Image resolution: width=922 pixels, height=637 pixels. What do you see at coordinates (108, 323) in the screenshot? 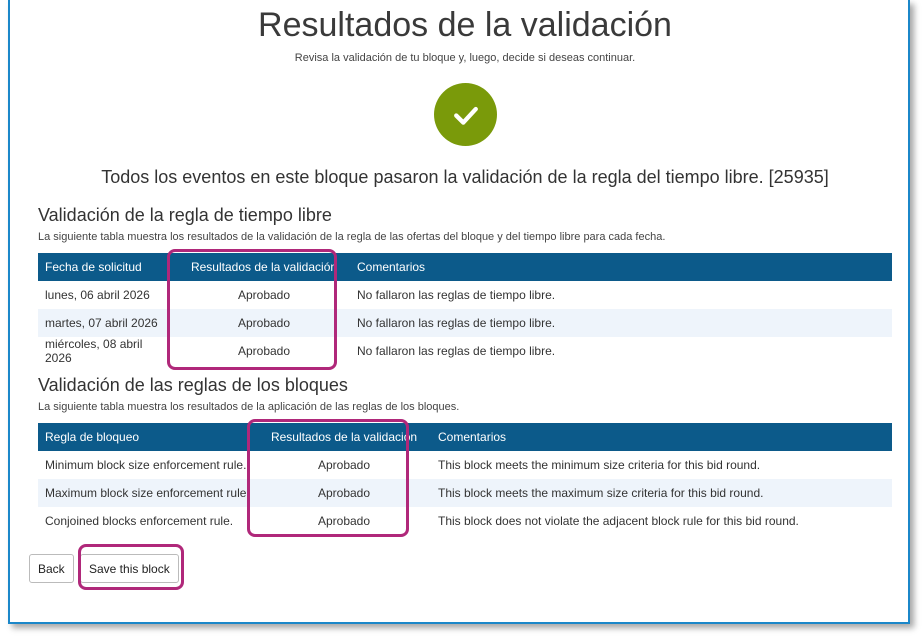
I see `request-date: martes, 07 abril 2026` at bounding box center [108, 323].